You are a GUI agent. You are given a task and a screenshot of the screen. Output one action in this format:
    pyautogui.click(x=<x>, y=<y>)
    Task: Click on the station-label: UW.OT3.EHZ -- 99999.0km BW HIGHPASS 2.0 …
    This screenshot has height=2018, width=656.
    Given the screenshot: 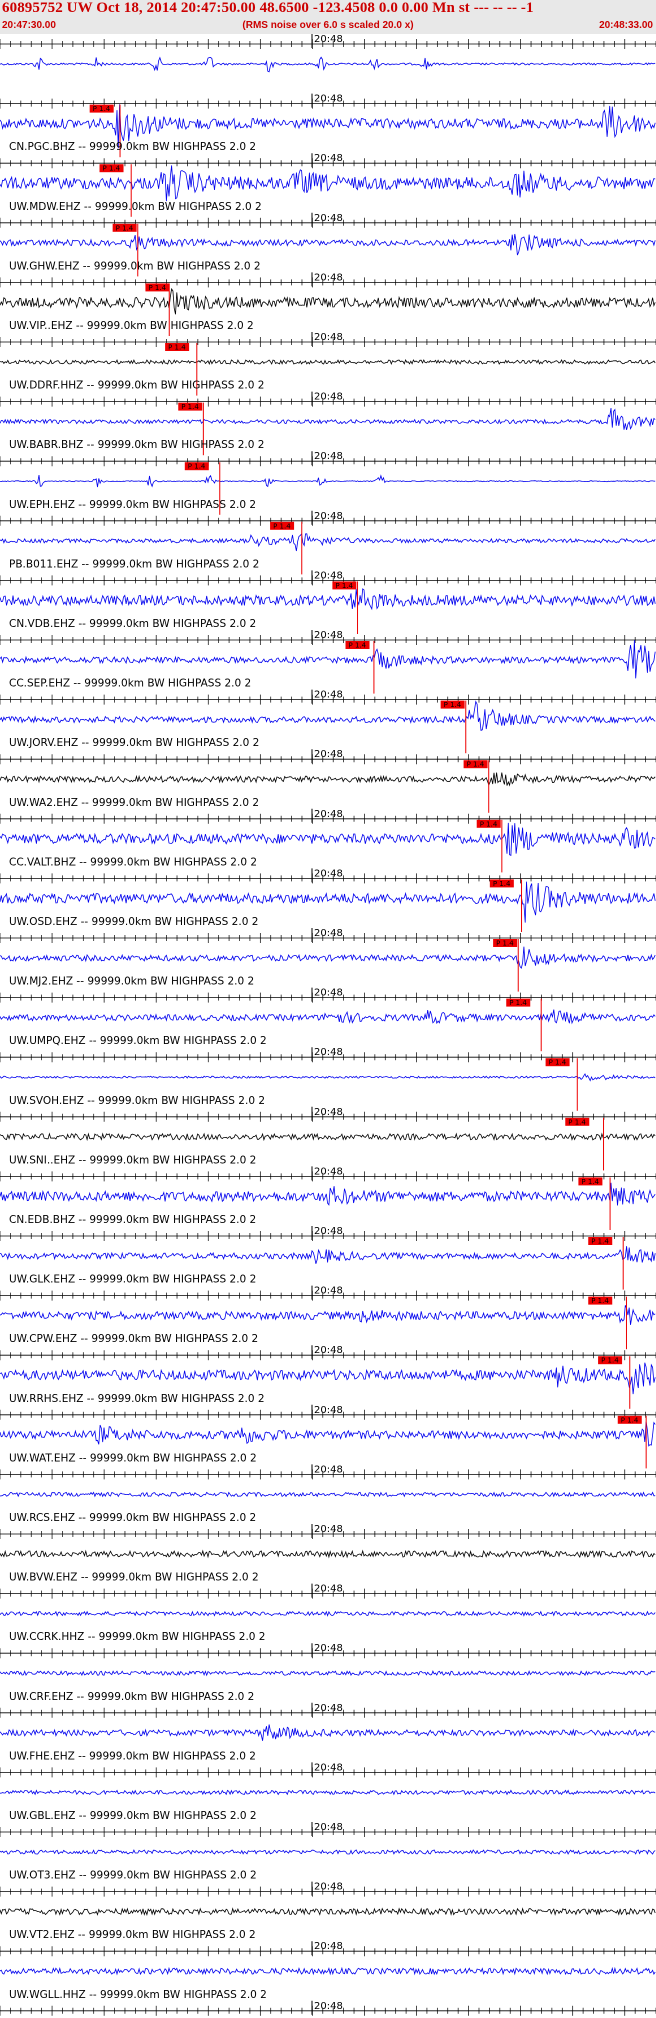 What is the action you would take?
    pyautogui.click(x=133, y=1876)
    